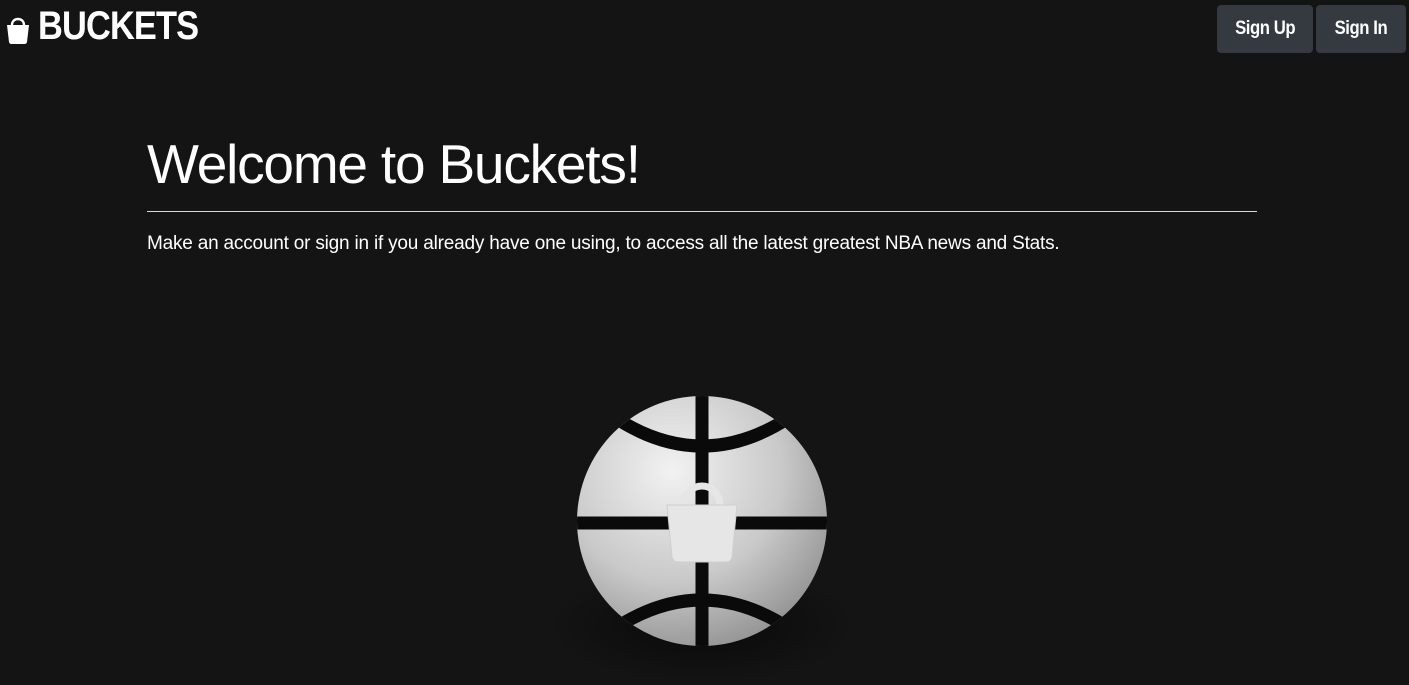 The width and height of the screenshot is (1409, 685). Describe the element at coordinates (702, 521) in the screenshot. I see `basketball-bucket-logo-icon` at that location.